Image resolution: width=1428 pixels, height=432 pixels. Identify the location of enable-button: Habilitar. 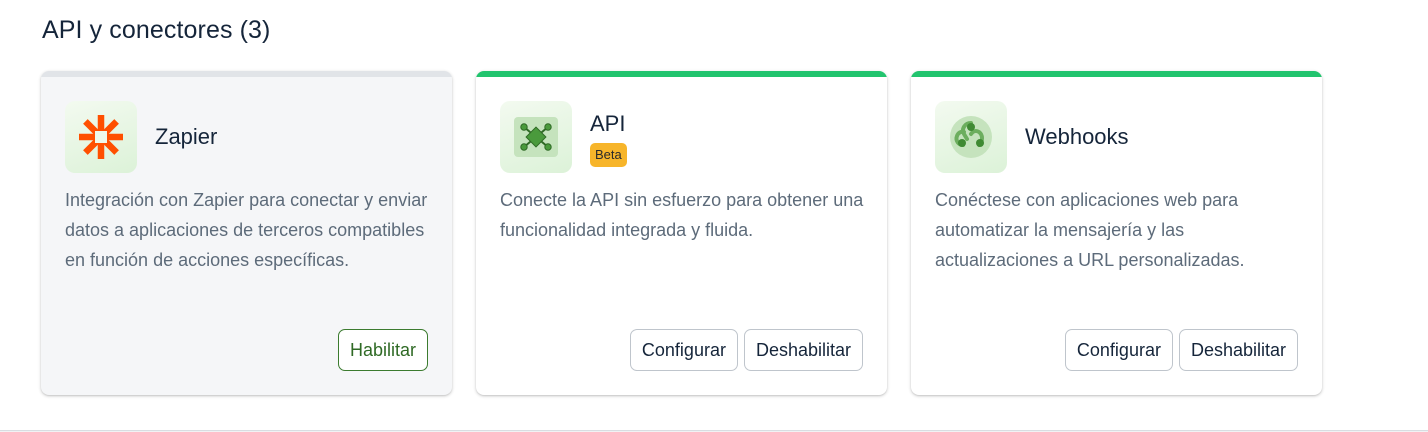
(382, 350).